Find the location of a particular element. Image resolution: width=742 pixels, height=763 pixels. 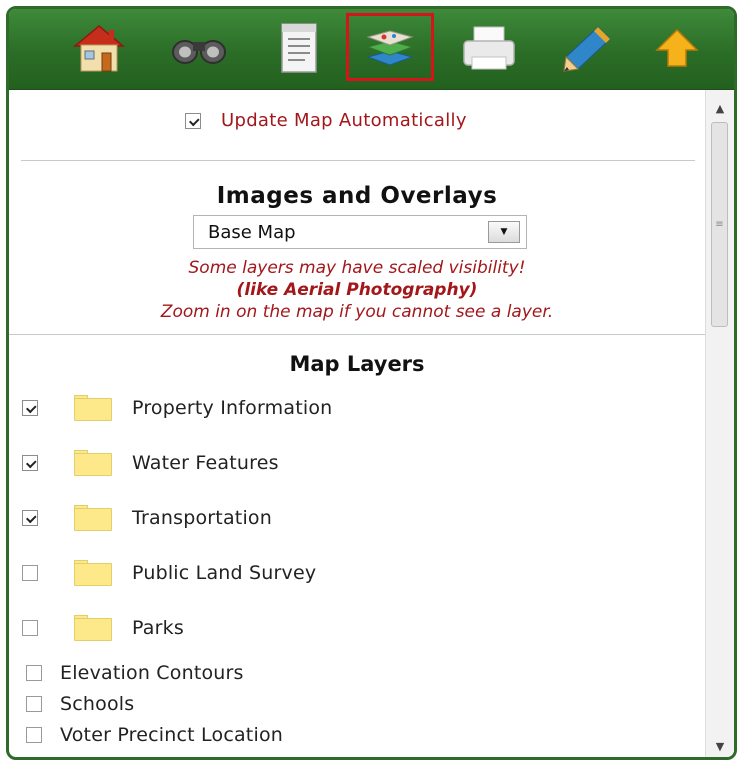

layer-group-parks: Parks is located at coordinates (103, 628).